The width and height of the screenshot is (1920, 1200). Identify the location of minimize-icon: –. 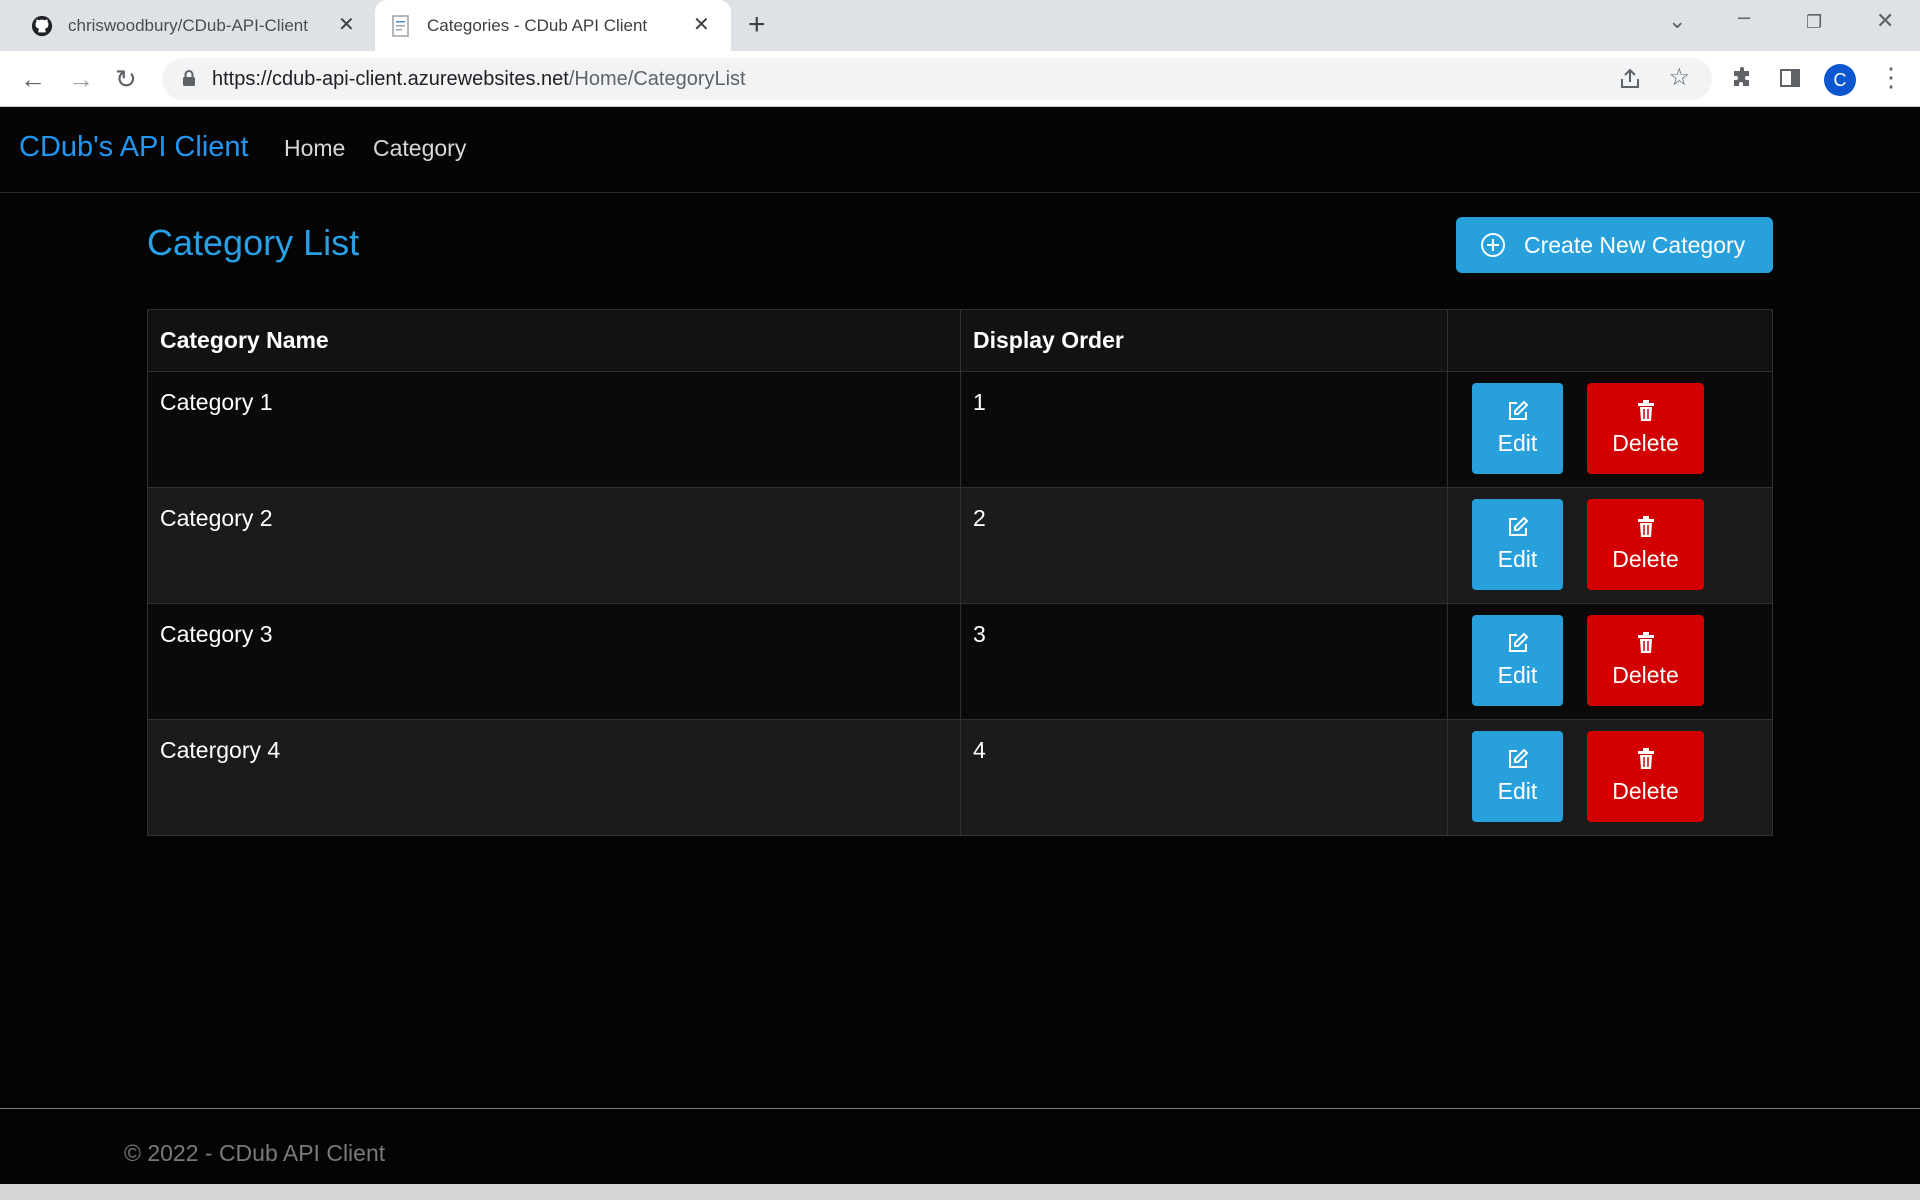
(1744, 17).